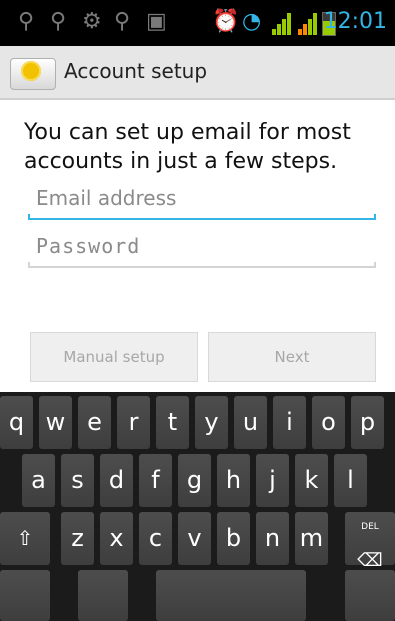  What do you see at coordinates (350, 480) in the screenshot?
I see `key-l: l` at bounding box center [350, 480].